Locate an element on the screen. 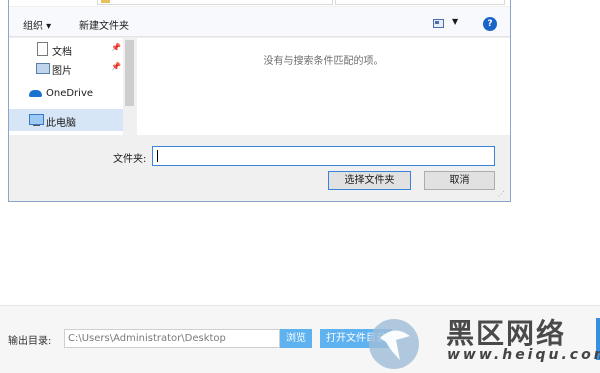 The image size is (600, 373). nav-item-label: OneDrive is located at coordinates (70, 93).